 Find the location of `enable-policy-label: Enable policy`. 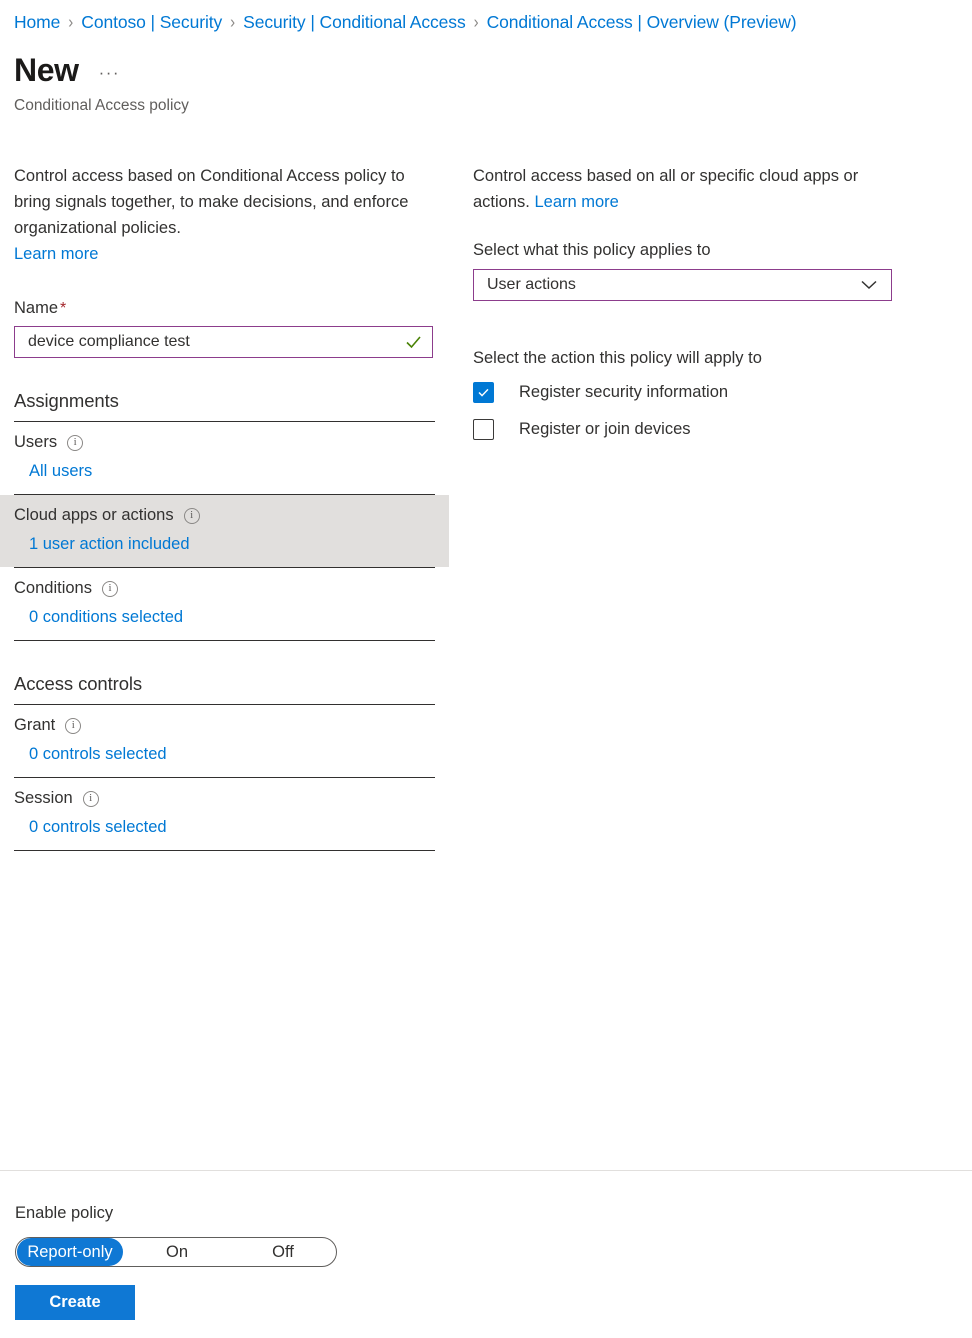

enable-policy-label: Enable policy is located at coordinates (64, 1213).